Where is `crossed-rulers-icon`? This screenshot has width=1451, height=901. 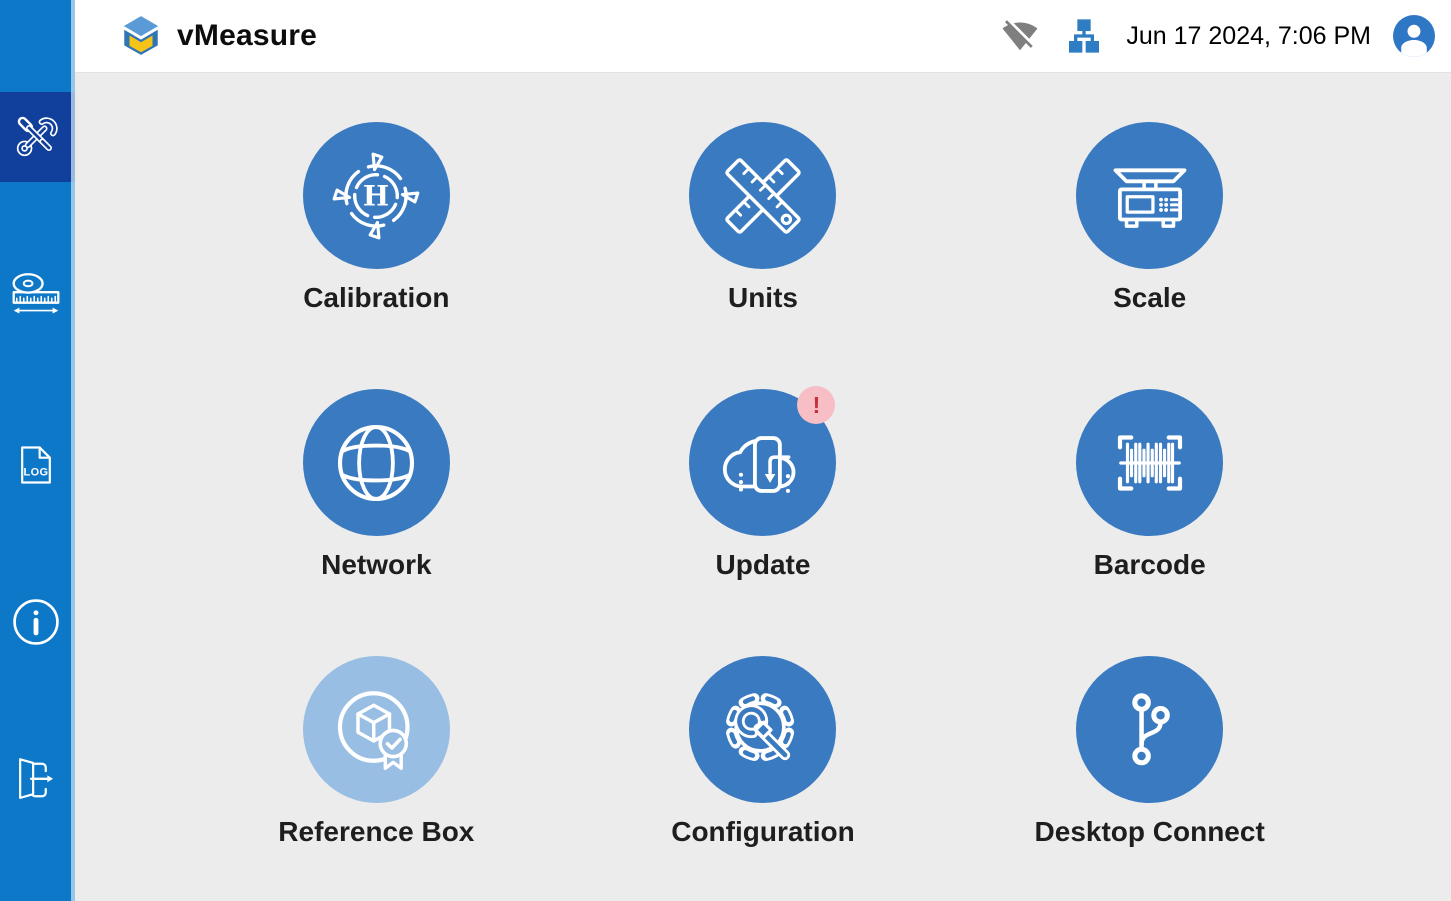
crossed-rulers-icon is located at coordinates (763, 195).